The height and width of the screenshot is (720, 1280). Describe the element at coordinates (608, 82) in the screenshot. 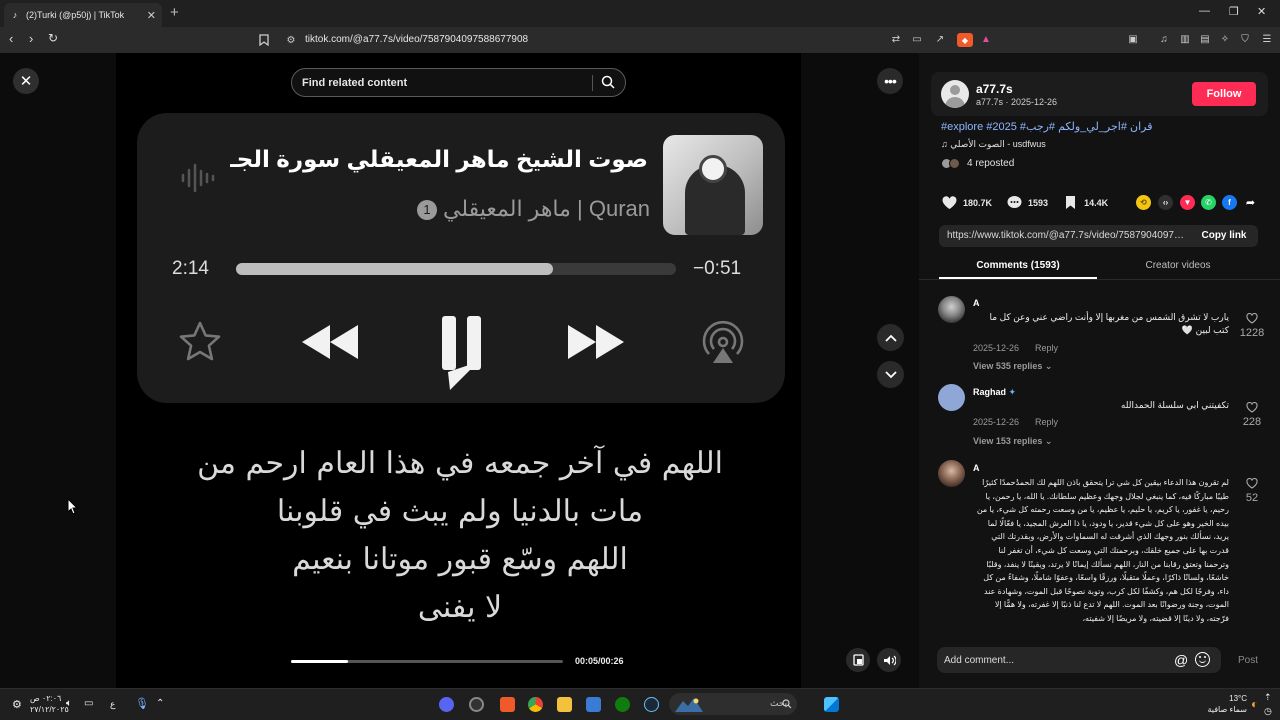

I see `search-icon` at that location.